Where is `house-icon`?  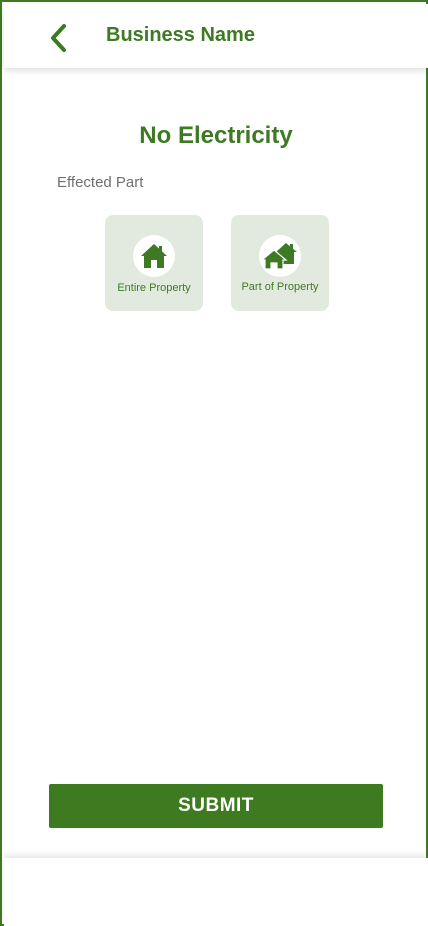 house-icon is located at coordinates (154, 256).